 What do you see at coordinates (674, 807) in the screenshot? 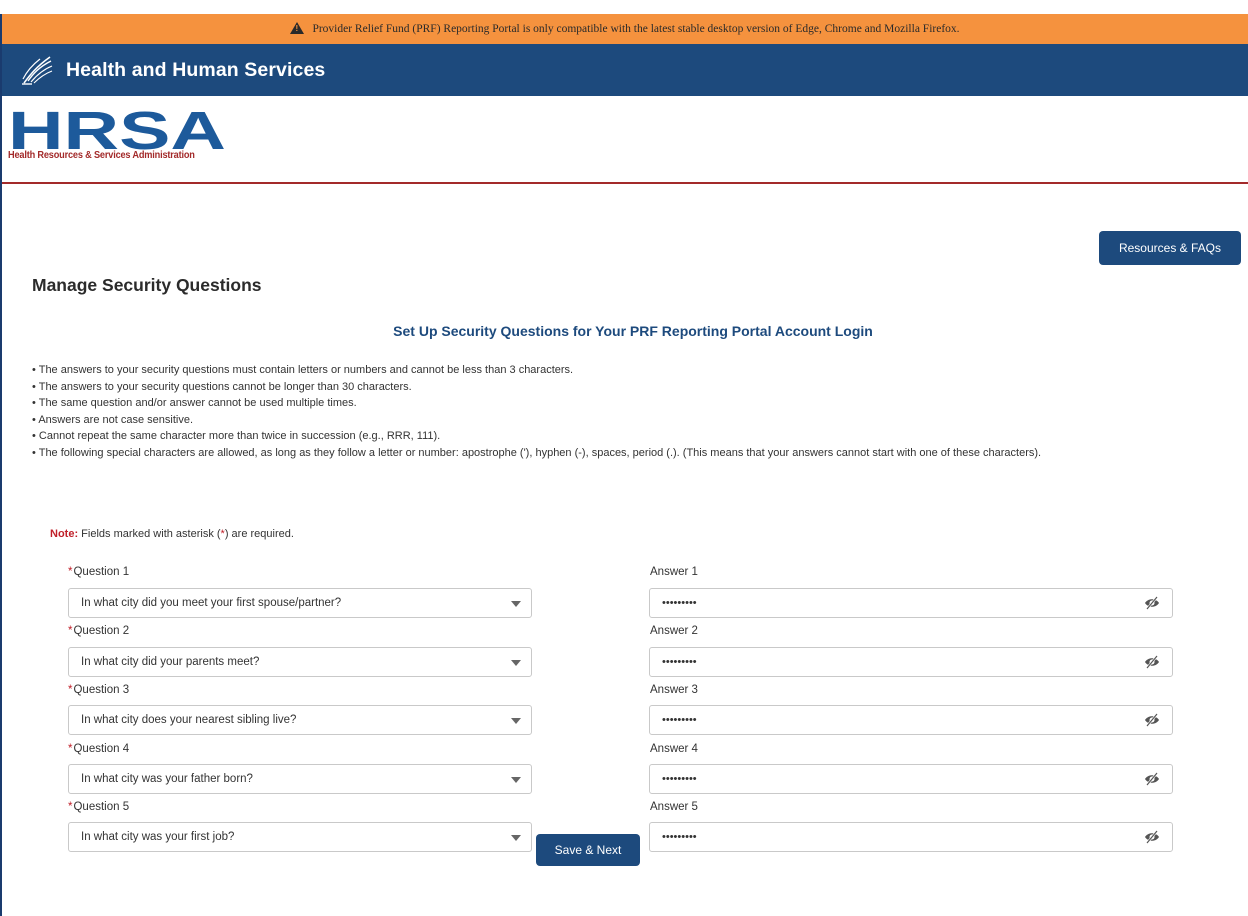
I see `answer-5-label: Answer 5` at bounding box center [674, 807].